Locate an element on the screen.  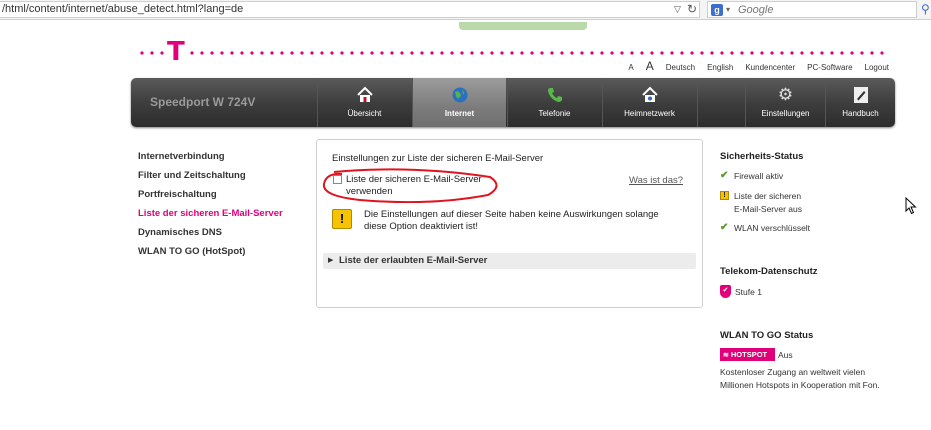
nav-item-label: Handbuch is located at coordinates (860, 113).